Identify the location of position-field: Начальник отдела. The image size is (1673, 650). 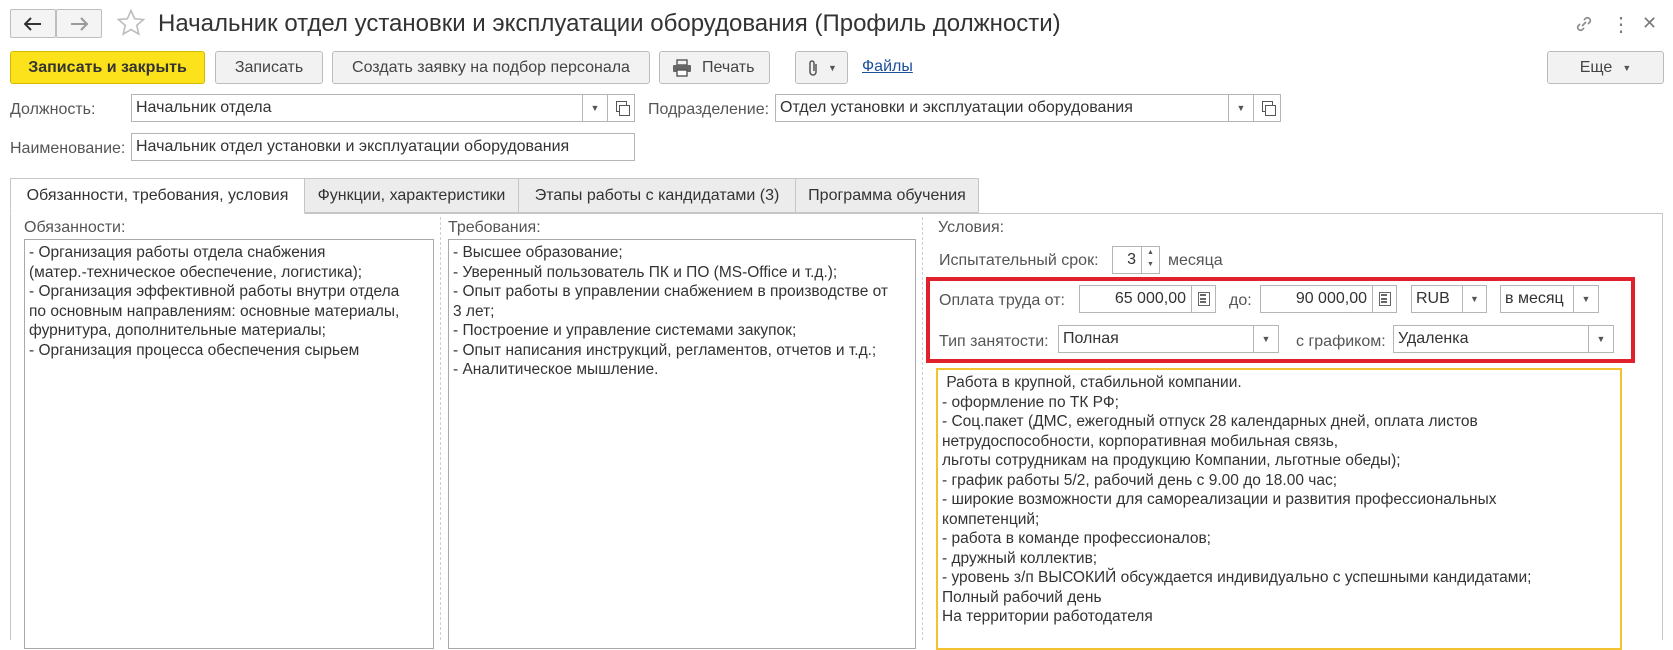
(357, 108).